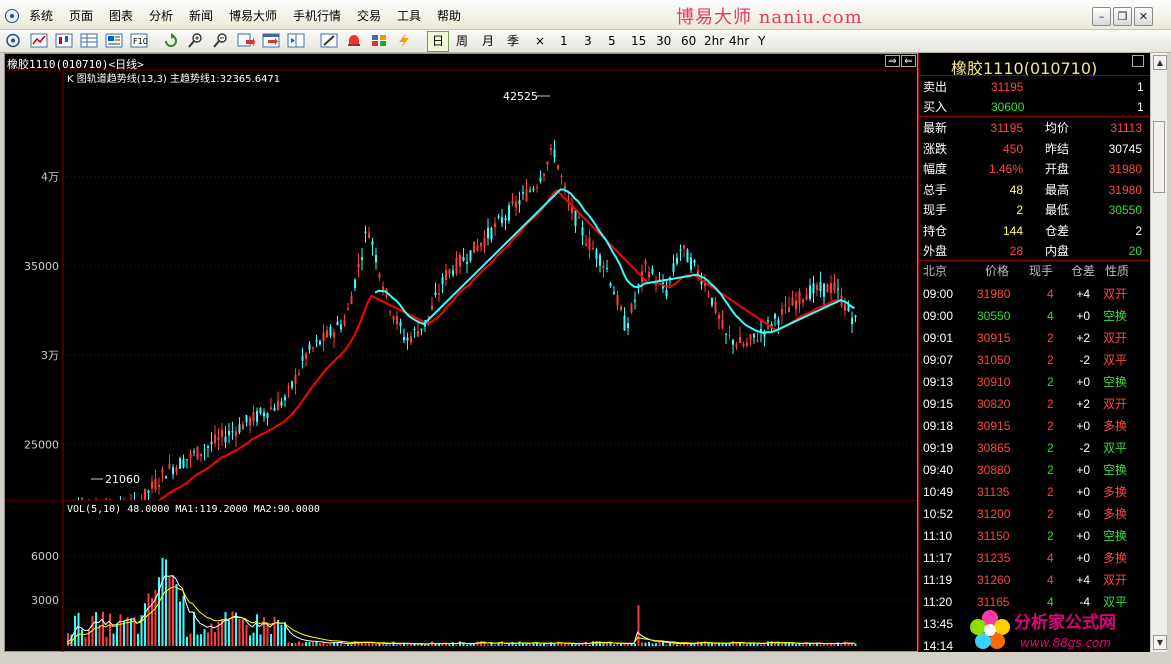  Describe the element at coordinates (739, 41) in the screenshot. I see `period-tab-4hr: 4hr` at that location.